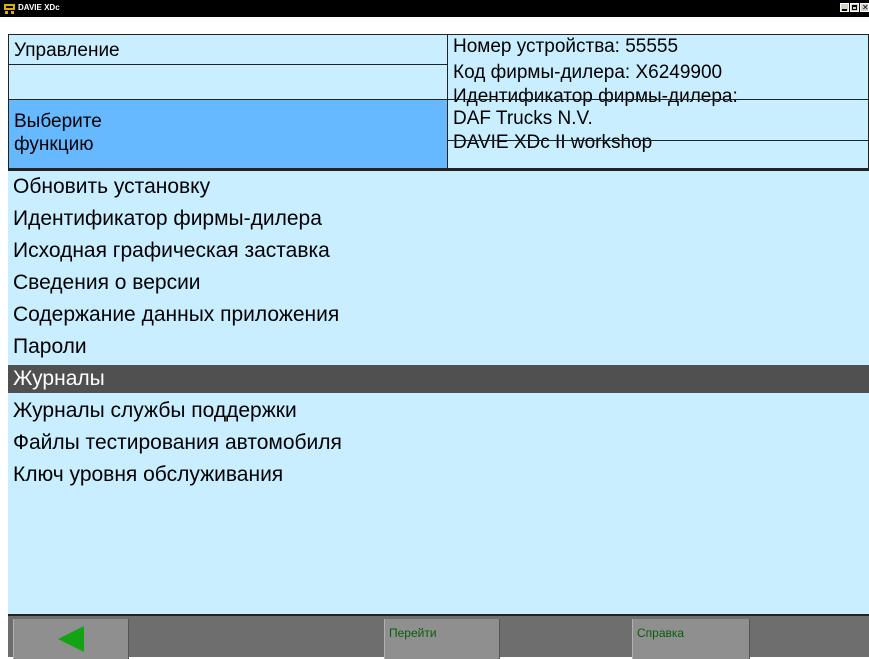 The width and height of the screenshot is (869, 659). I want to click on go-button: Перейти, so click(442, 639).